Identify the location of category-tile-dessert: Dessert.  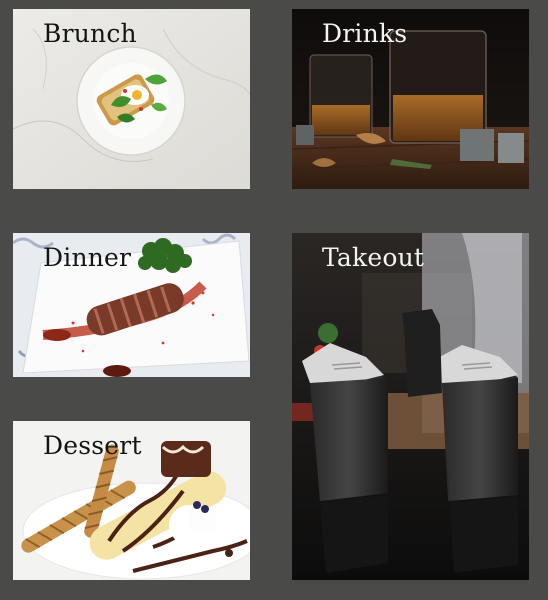
(131, 500).